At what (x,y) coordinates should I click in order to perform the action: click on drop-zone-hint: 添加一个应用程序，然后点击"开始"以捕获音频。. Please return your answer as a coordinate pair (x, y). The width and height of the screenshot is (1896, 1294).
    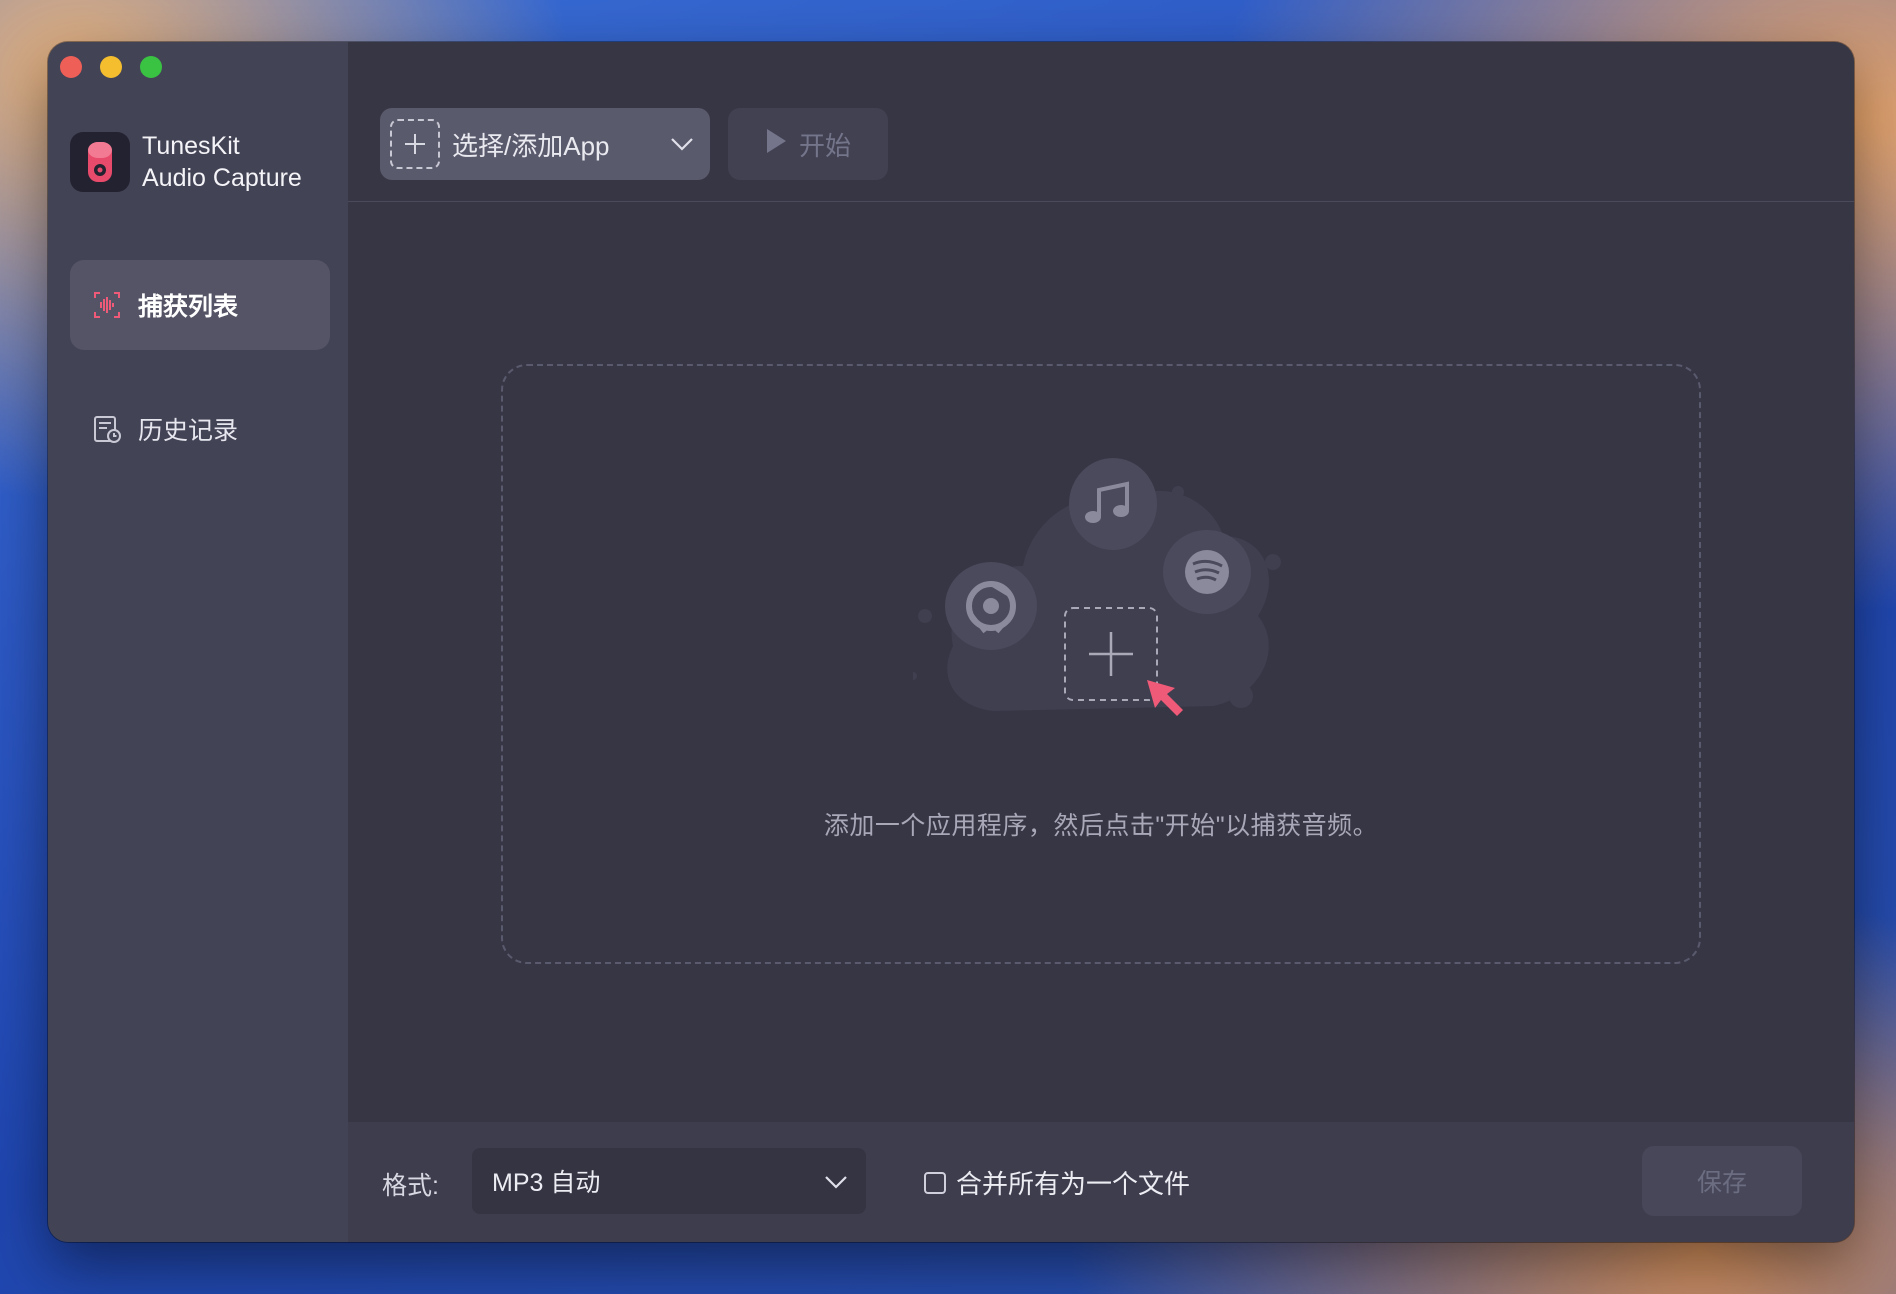
    Looking at the image, I should click on (1101, 826).